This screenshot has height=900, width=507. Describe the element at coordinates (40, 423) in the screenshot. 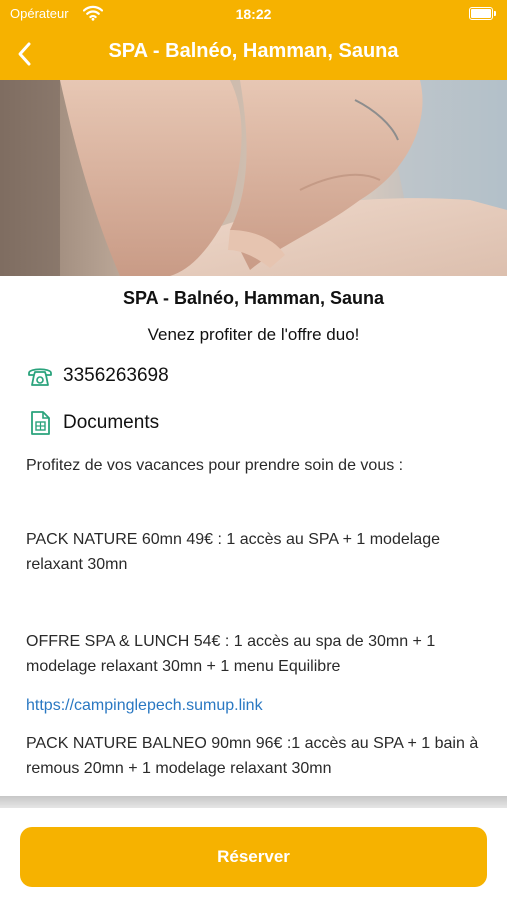

I see `document-icon` at that location.